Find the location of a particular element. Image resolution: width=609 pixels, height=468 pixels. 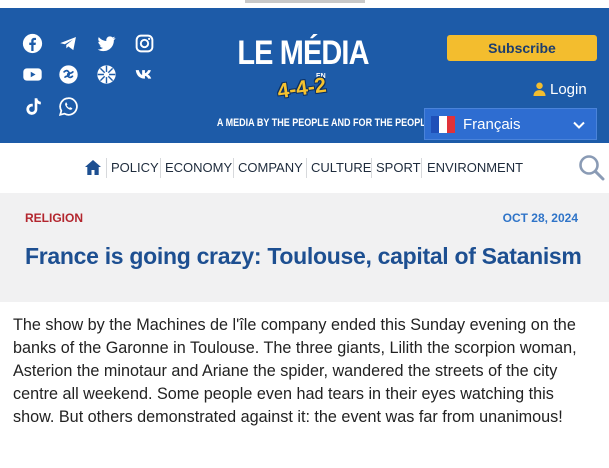

nav-item-environment: ENVIRONMENT is located at coordinates (475, 167).